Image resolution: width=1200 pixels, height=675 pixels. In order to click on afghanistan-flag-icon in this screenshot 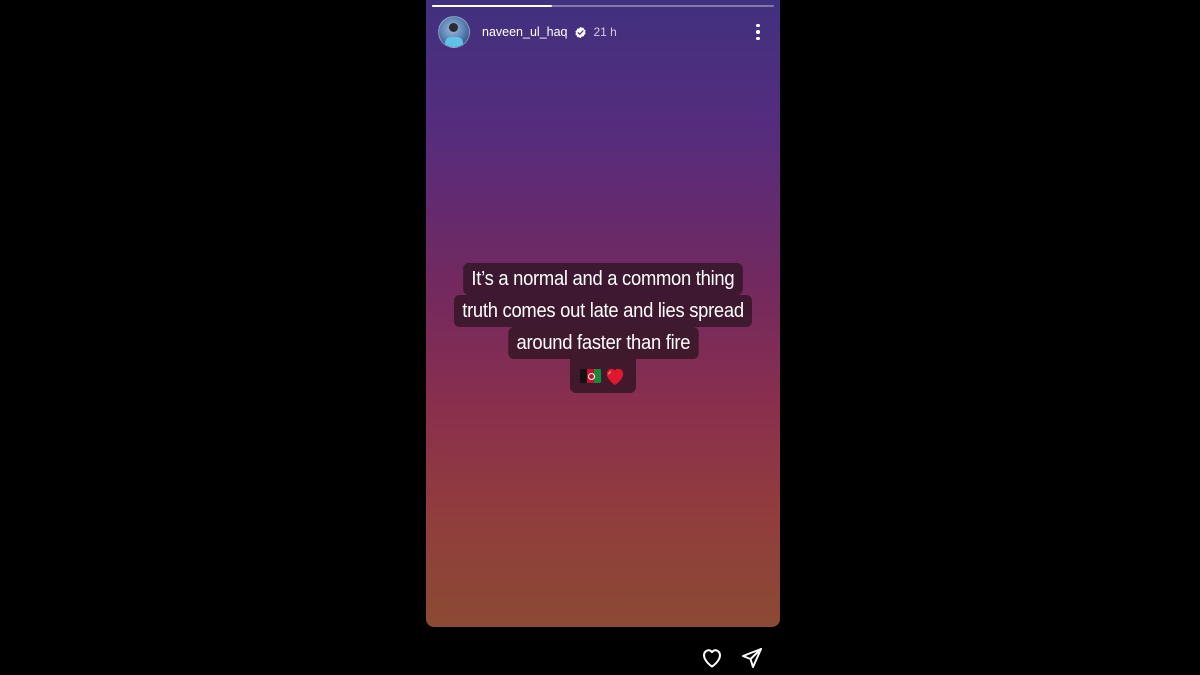, I will do `click(590, 376)`.